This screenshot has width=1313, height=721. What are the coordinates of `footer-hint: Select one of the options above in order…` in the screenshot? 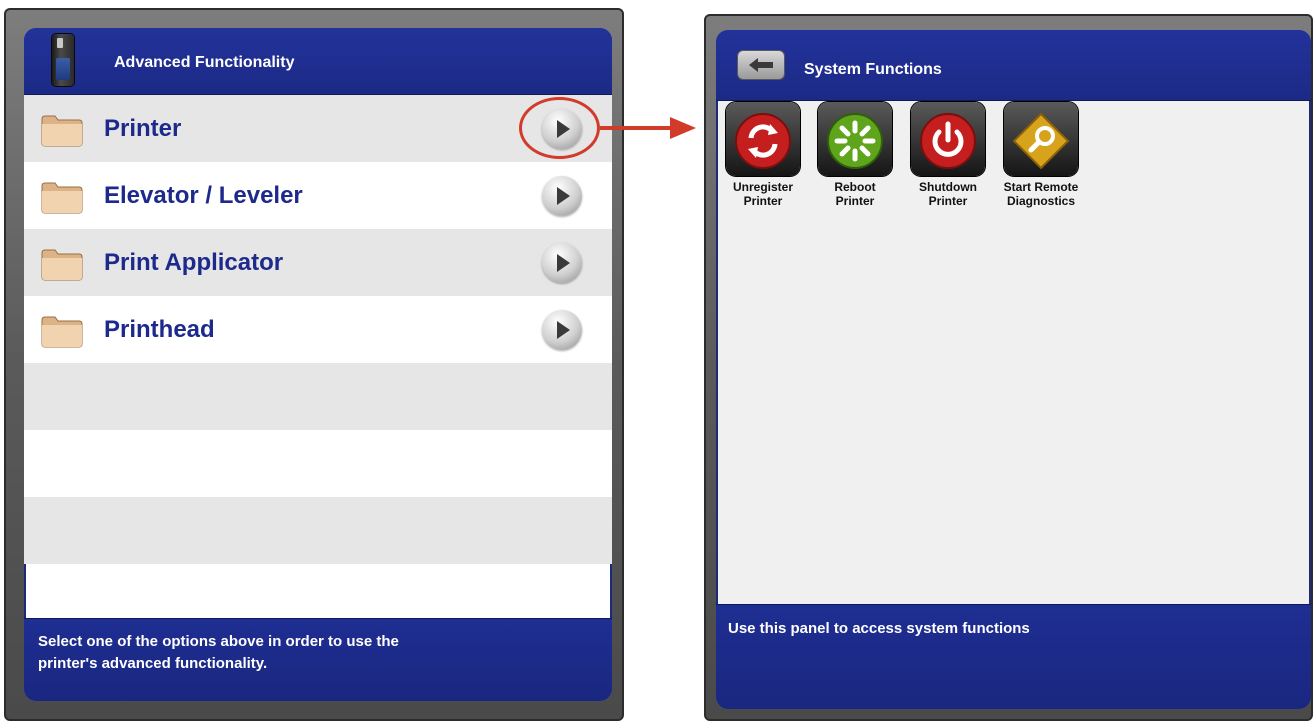 It's located at (218, 652).